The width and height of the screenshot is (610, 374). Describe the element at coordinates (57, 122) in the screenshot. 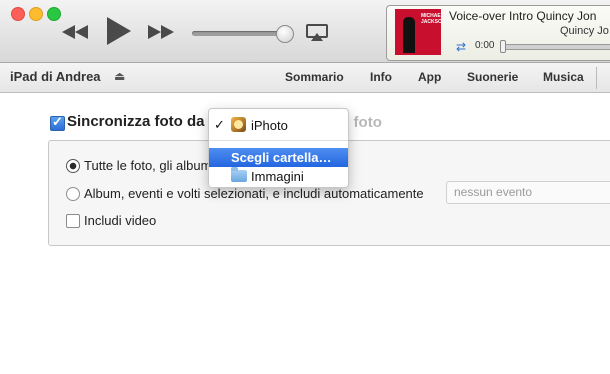

I see `sync-photos-checkbox` at that location.